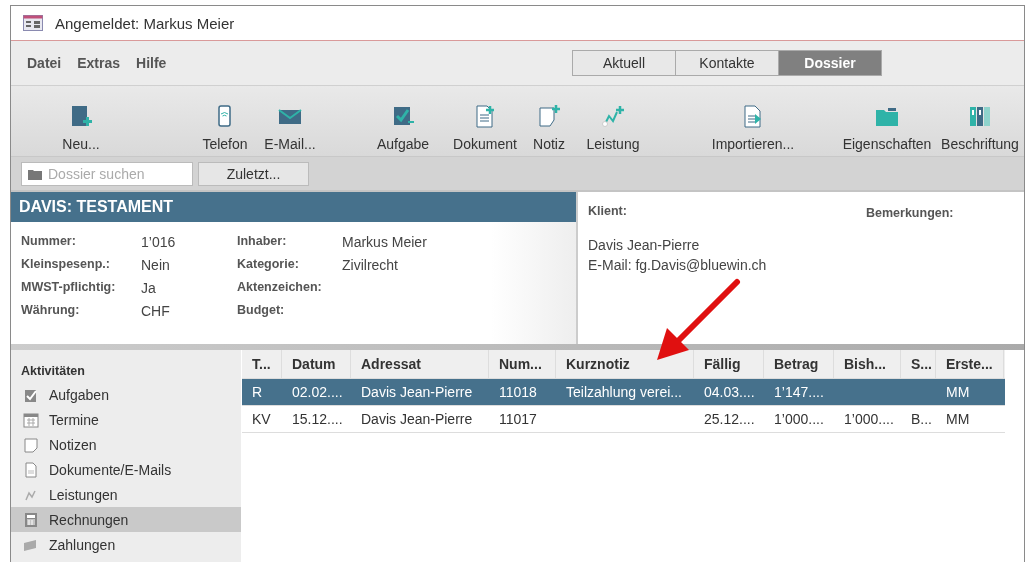 Image resolution: width=1035 pixels, height=562 pixels. Describe the element at coordinates (623, 419) in the screenshot. I see `table-row: KV 15.12.... Davis Jean-Pierre 11017 25.12.... 1’000.... 1’000.... B... MM` at that location.